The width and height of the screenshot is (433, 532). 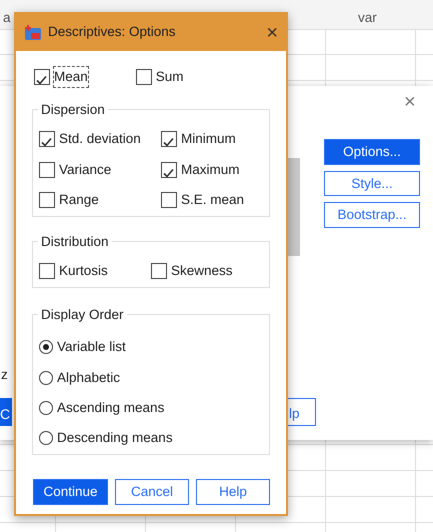 What do you see at coordinates (100, 139) in the screenshot?
I see `checkbox-option: Std. deviation` at bounding box center [100, 139].